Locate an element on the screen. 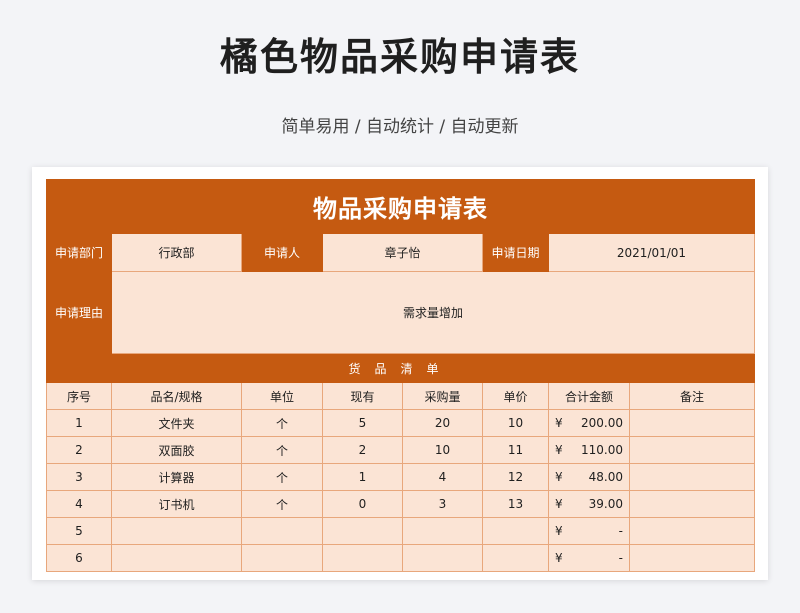  cell-stock: 2 is located at coordinates (362, 450).